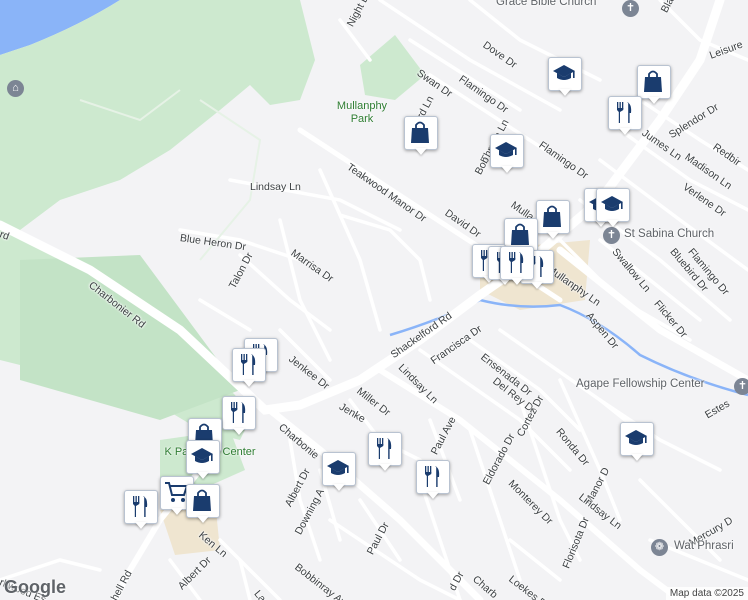 Image resolution: width=748 pixels, height=600 pixels. I want to click on google-logo: Google, so click(35, 587).